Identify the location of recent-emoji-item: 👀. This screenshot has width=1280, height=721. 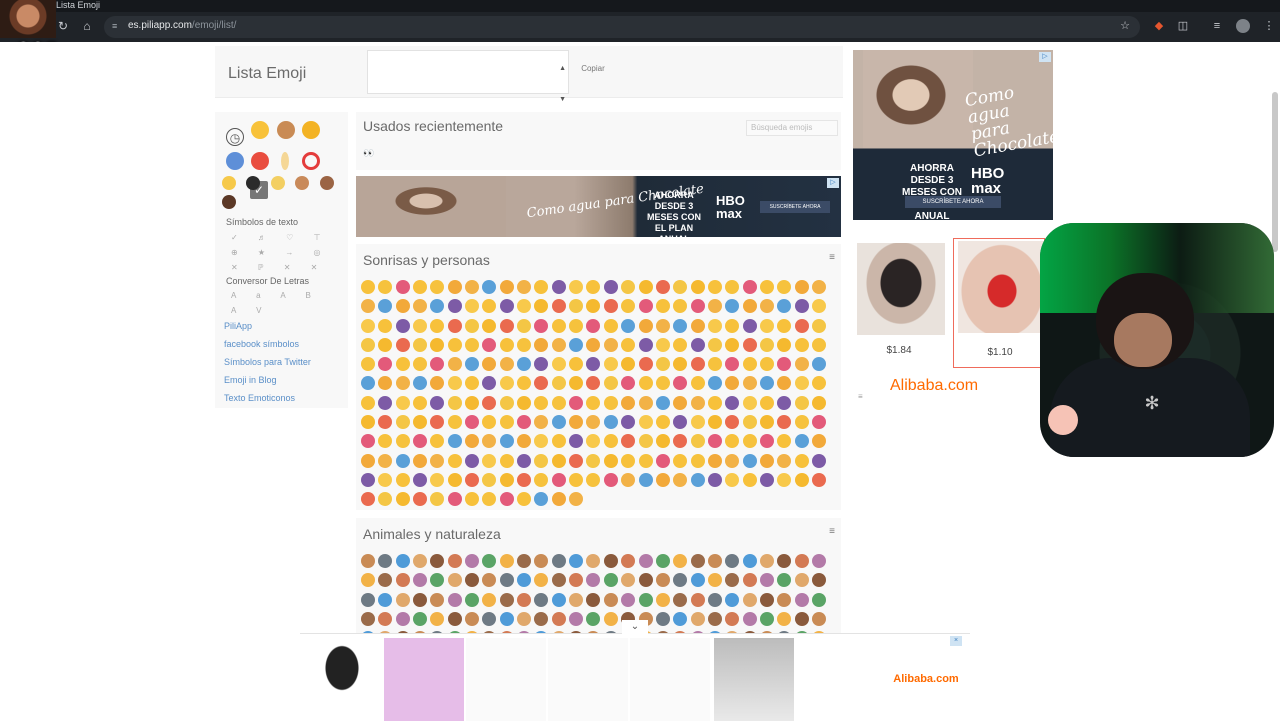
(368, 153).